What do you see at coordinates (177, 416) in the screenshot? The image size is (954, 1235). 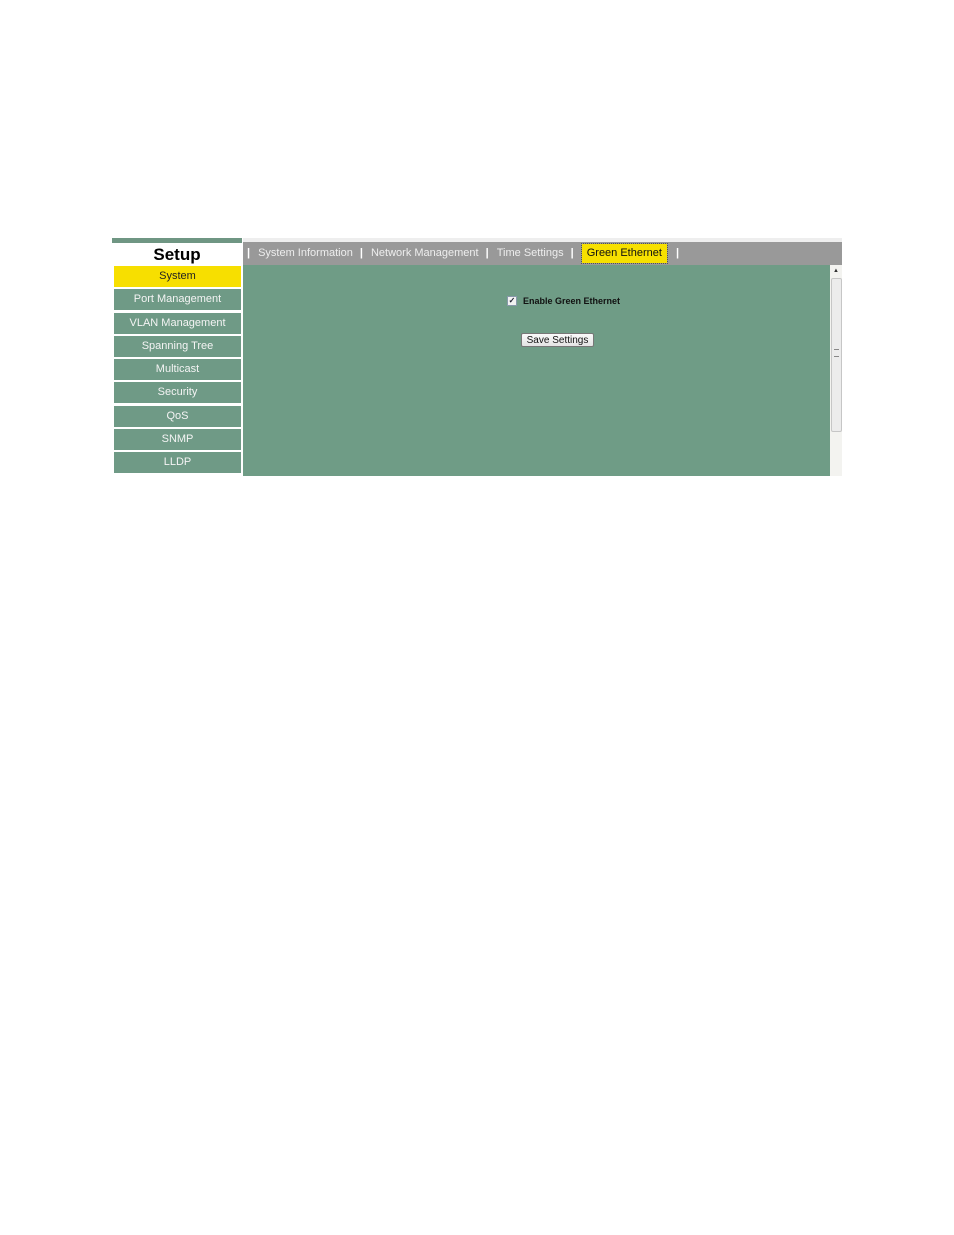 I see `sidebar-item-qos: QoS` at bounding box center [177, 416].